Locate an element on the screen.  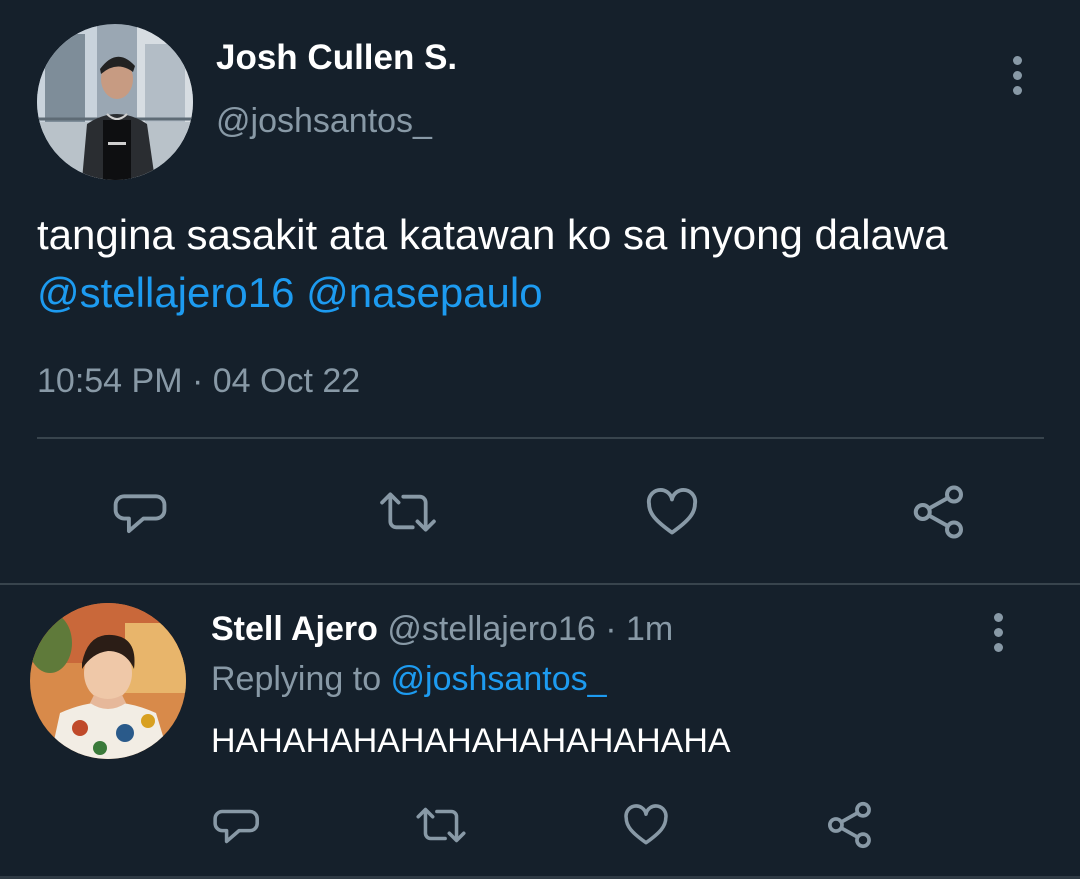
reply-button is located at coordinates (141, 514).